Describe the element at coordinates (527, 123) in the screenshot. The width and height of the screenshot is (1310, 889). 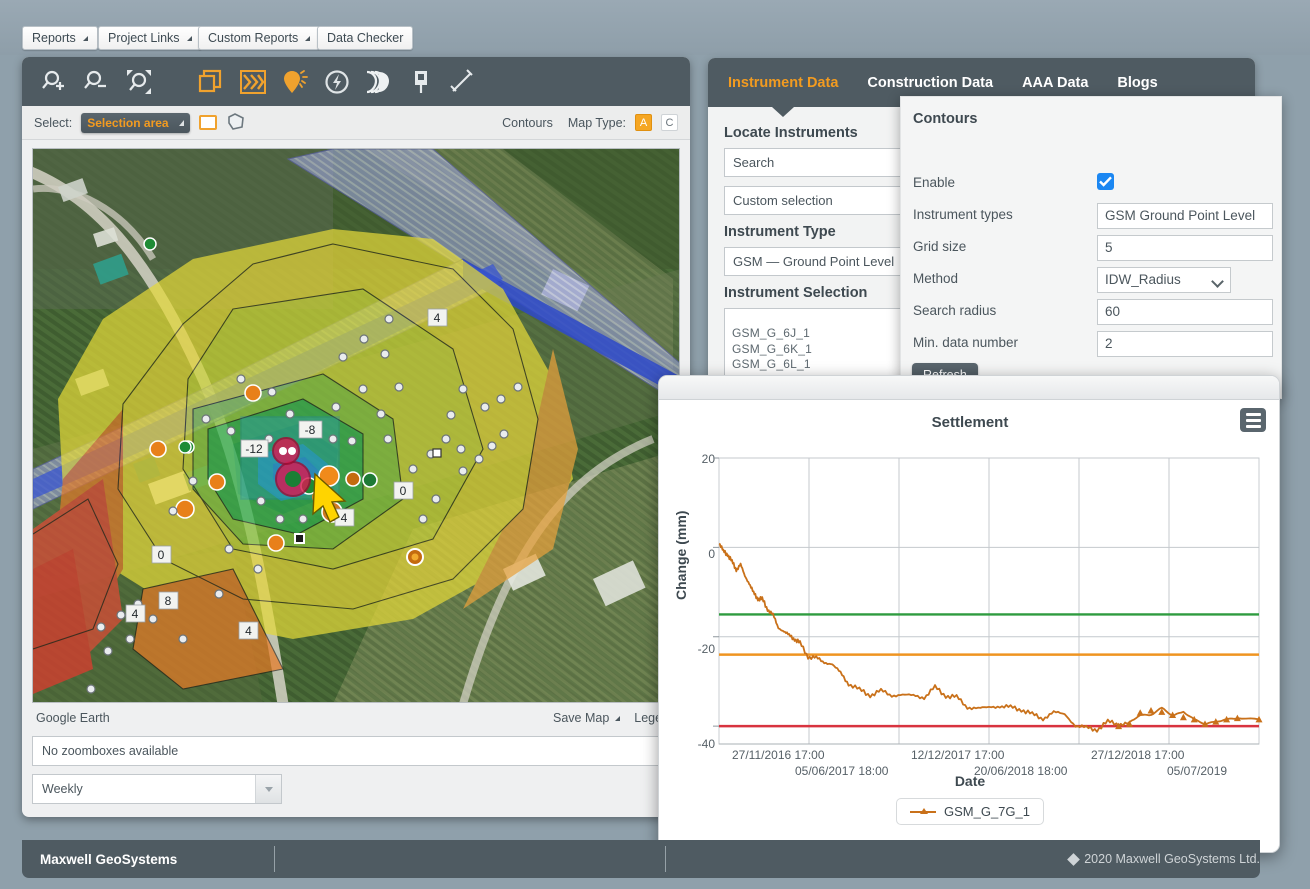
I see `contours-label: Contours` at that location.